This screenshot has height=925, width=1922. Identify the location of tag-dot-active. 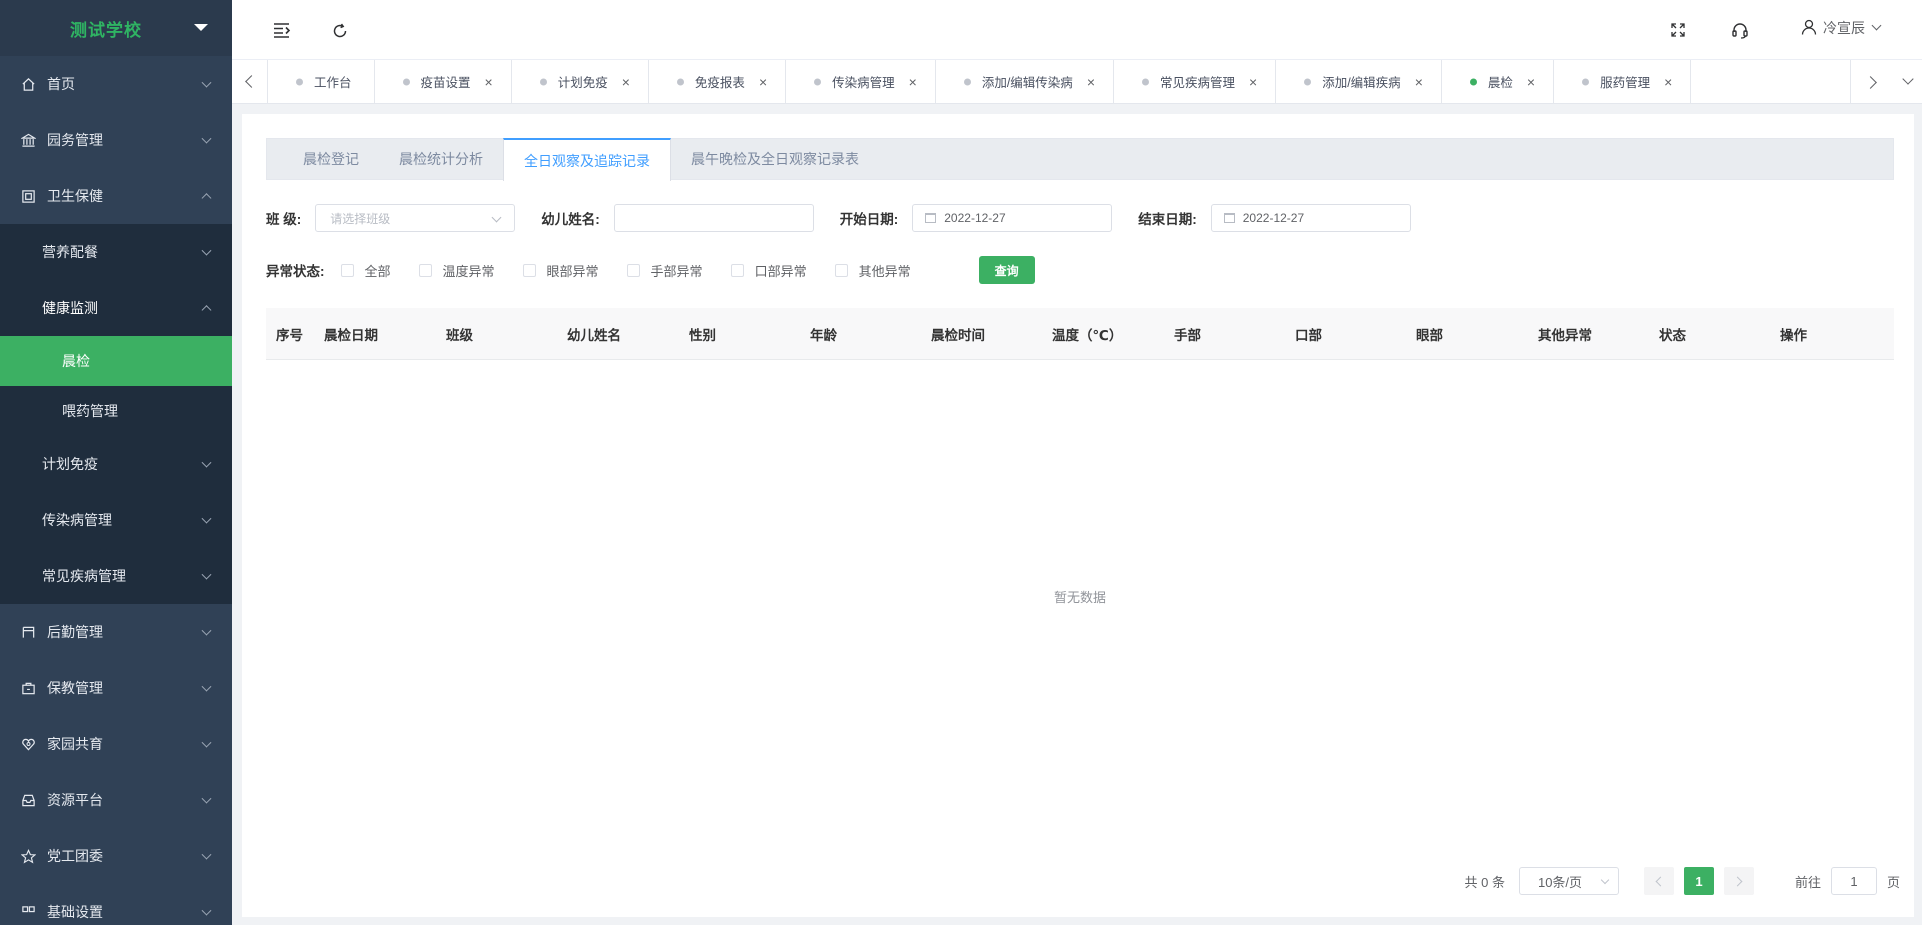
(1473, 81).